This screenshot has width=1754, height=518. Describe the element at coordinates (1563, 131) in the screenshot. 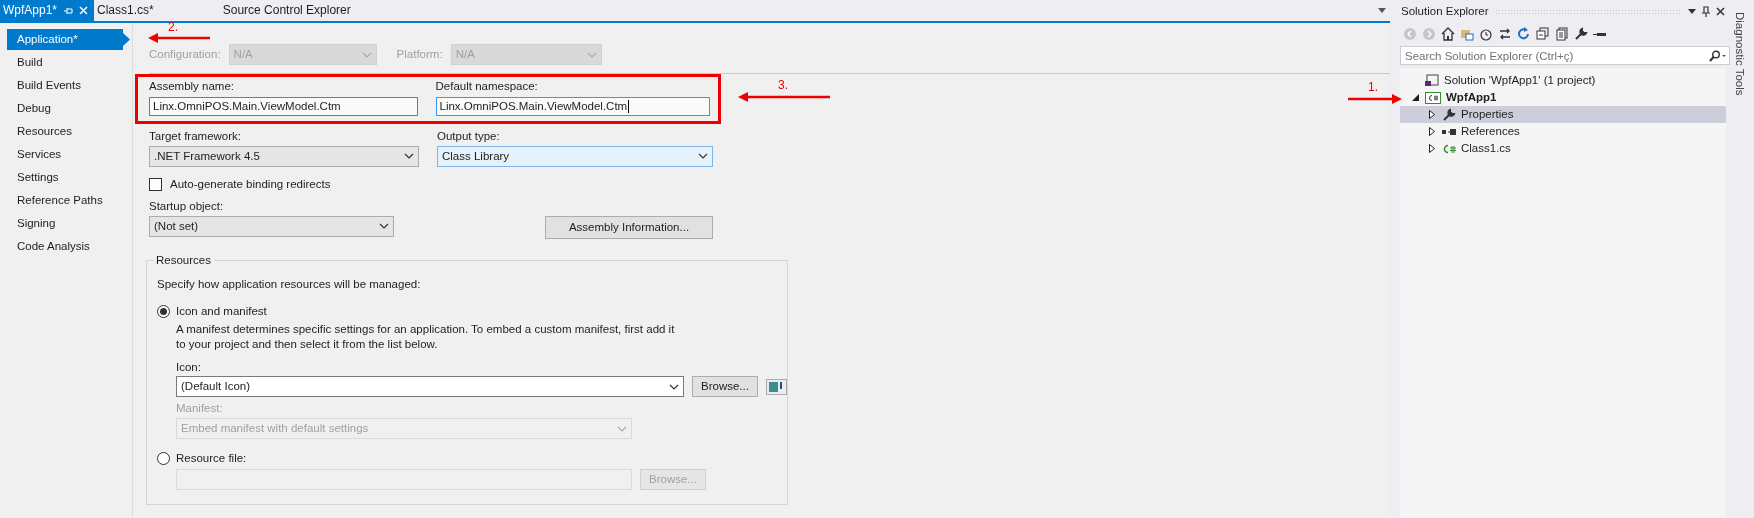

I see `tree-item: References` at that location.